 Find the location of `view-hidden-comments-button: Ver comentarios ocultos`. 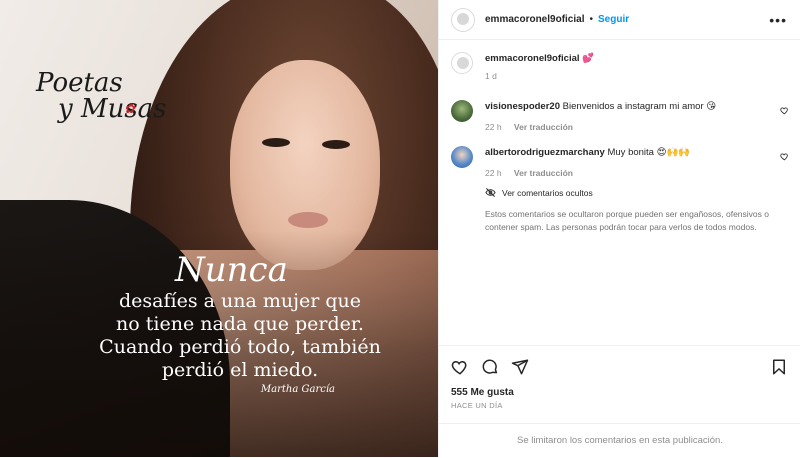

view-hidden-comments-button: Ver comentarios ocultos is located at coordinates (539, 192).